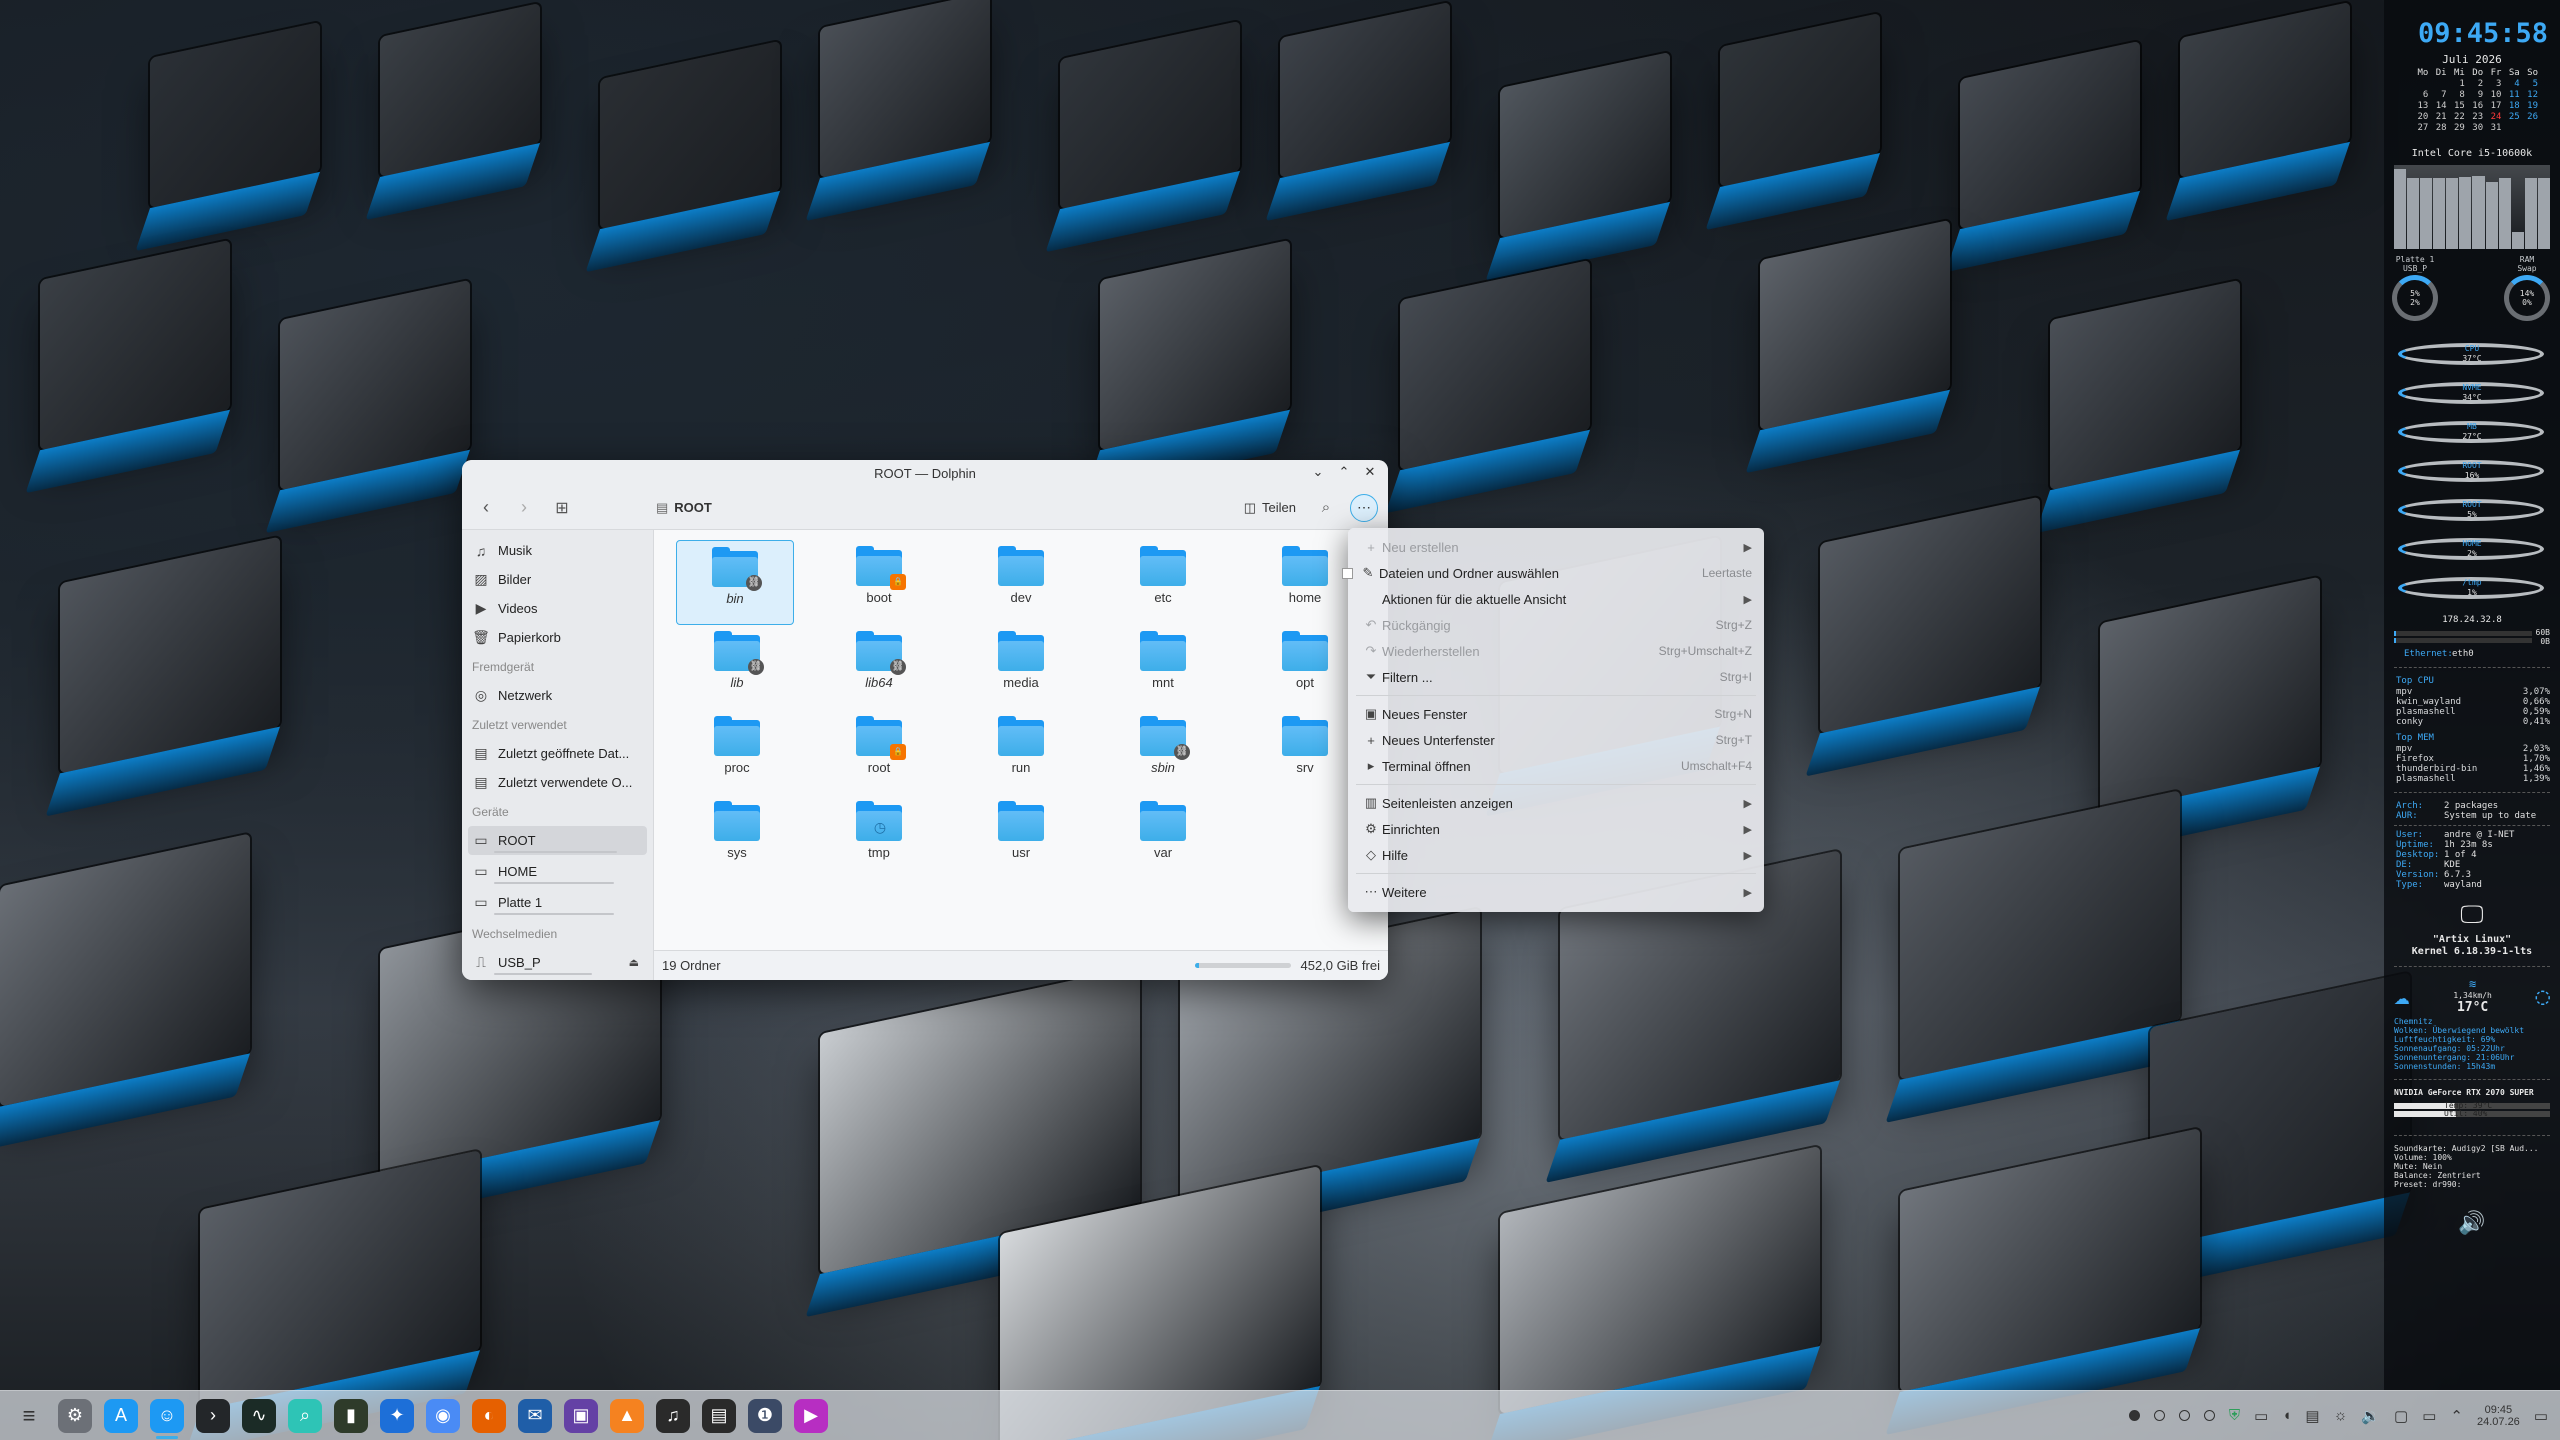 The height and width of the screenshot is (1440, 2560). Describe the element at coordinates (1735, 677) in the screenshot. I see `menu-shortcut: Strg+I` at that location.